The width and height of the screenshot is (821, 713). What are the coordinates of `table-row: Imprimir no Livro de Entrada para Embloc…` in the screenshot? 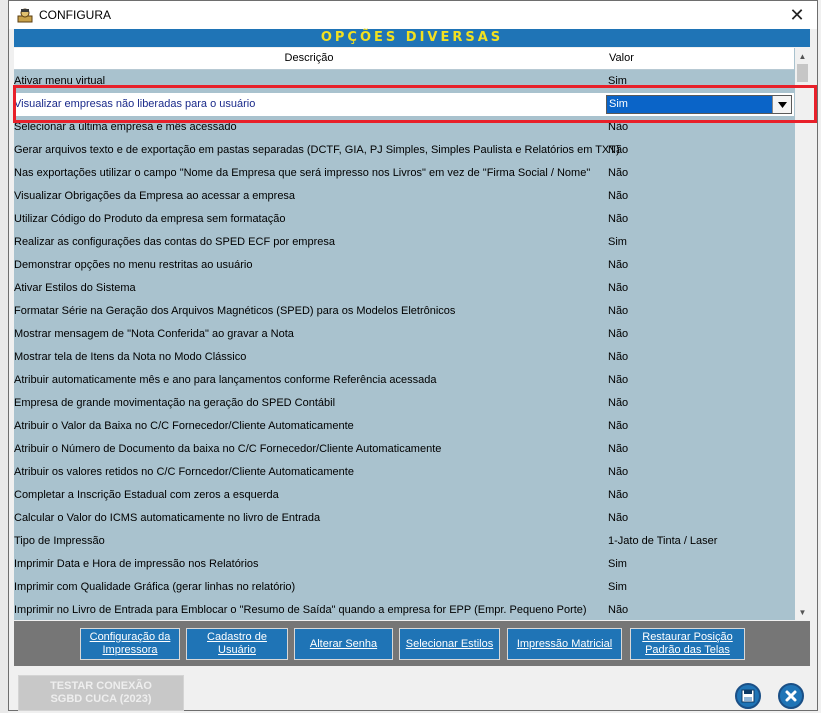 It's located at (404, 609).